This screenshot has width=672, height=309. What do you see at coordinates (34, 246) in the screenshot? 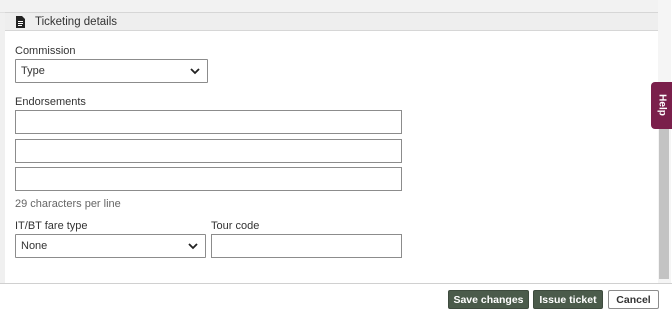
I see `fare-type-selected-value: None` at bounding box center [34, 246].